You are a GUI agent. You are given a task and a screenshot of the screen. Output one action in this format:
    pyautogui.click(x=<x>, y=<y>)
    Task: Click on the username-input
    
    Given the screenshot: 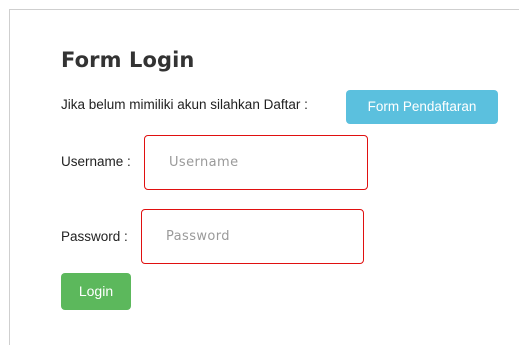 What is the action you would take?
    pyautogui.click(x=256, y=162)
    